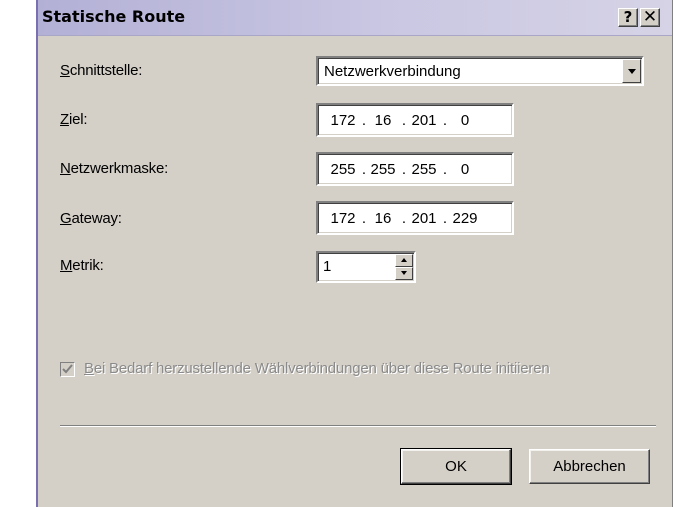  What do you see at coordinates (628, 17) in the screenshot?
I see `help-button: ?` at bounding box center [628, 17].